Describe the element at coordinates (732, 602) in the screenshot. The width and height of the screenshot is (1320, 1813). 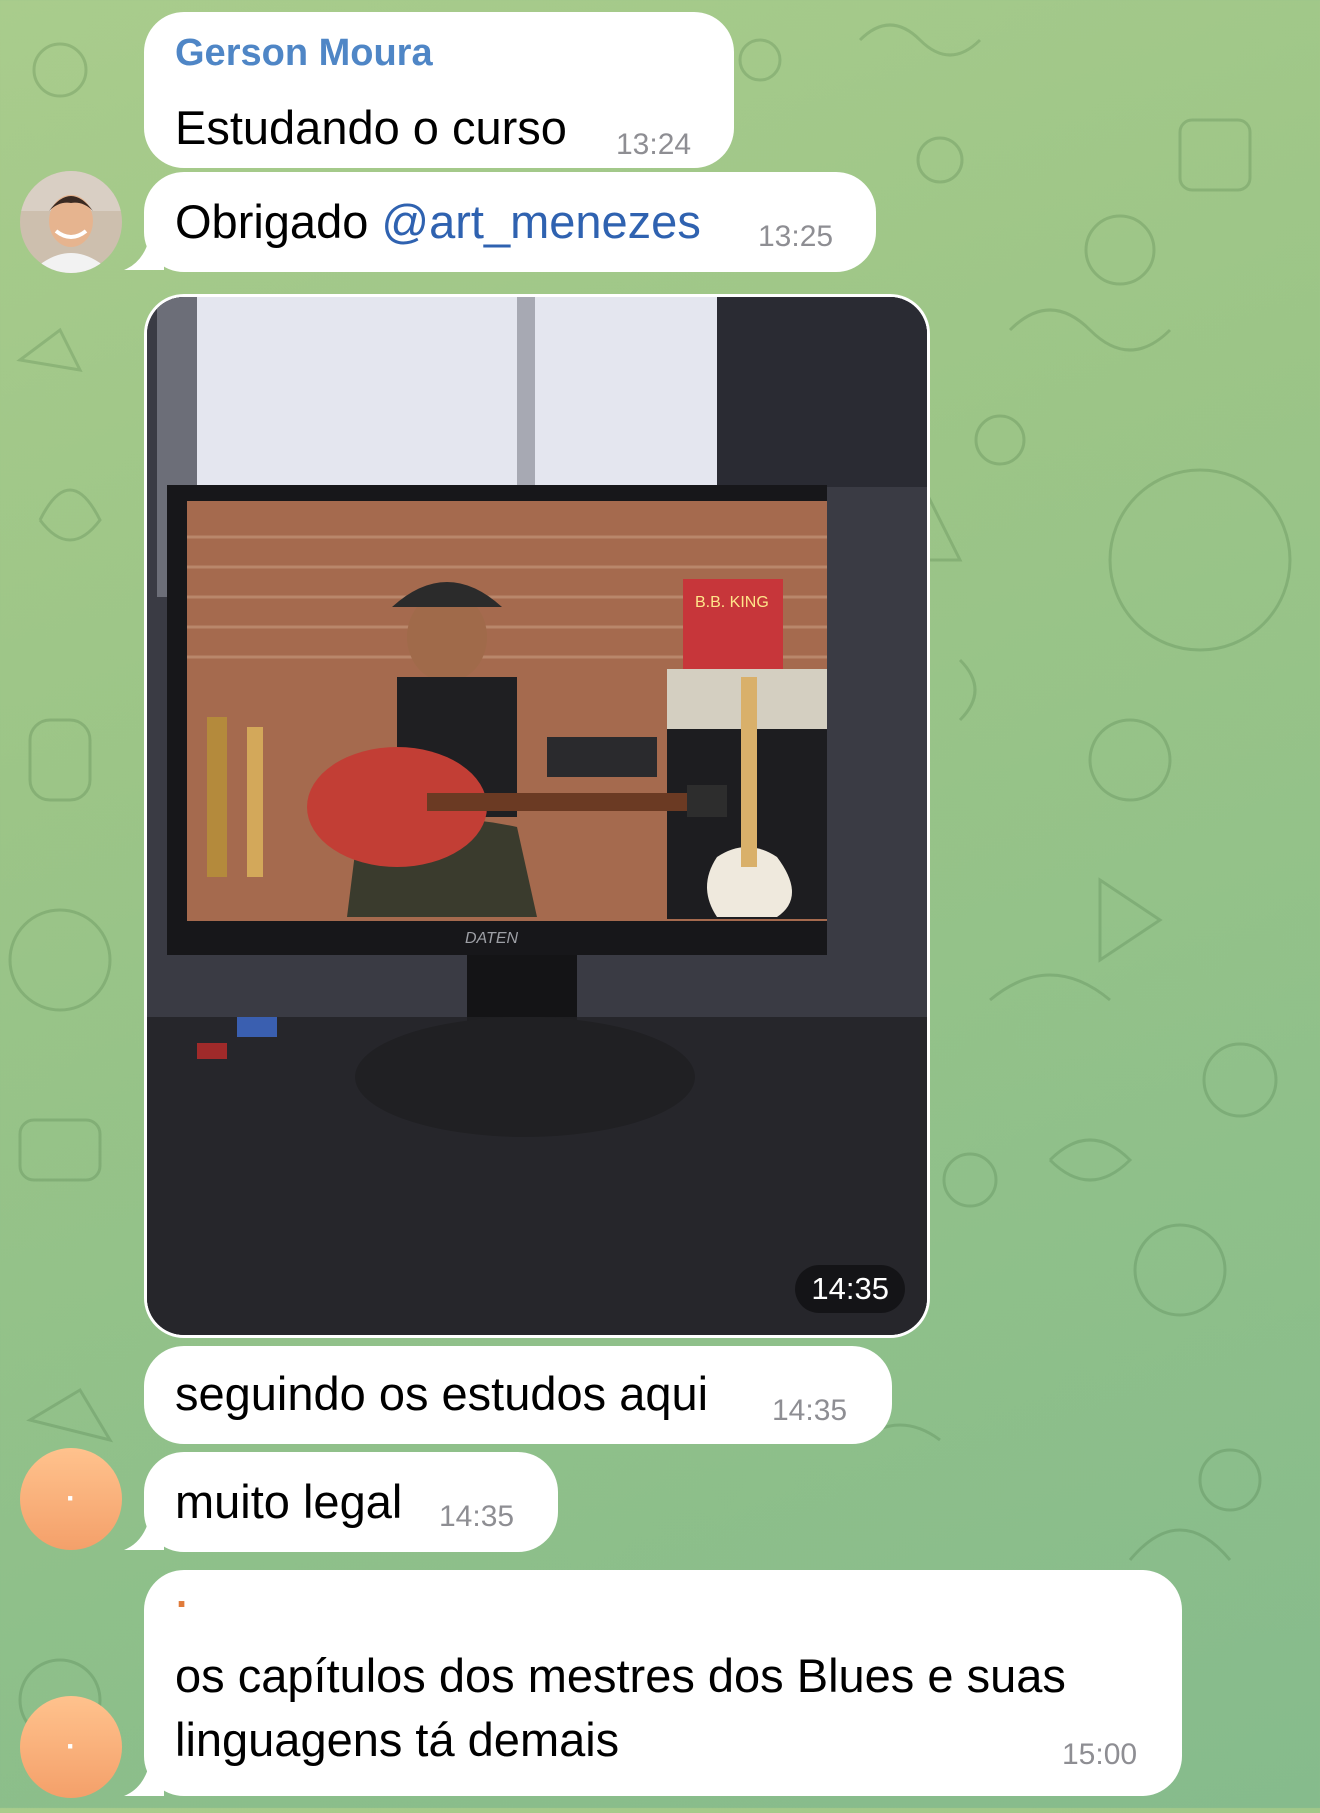
I see `poster-text: B.B. KING` at that location.